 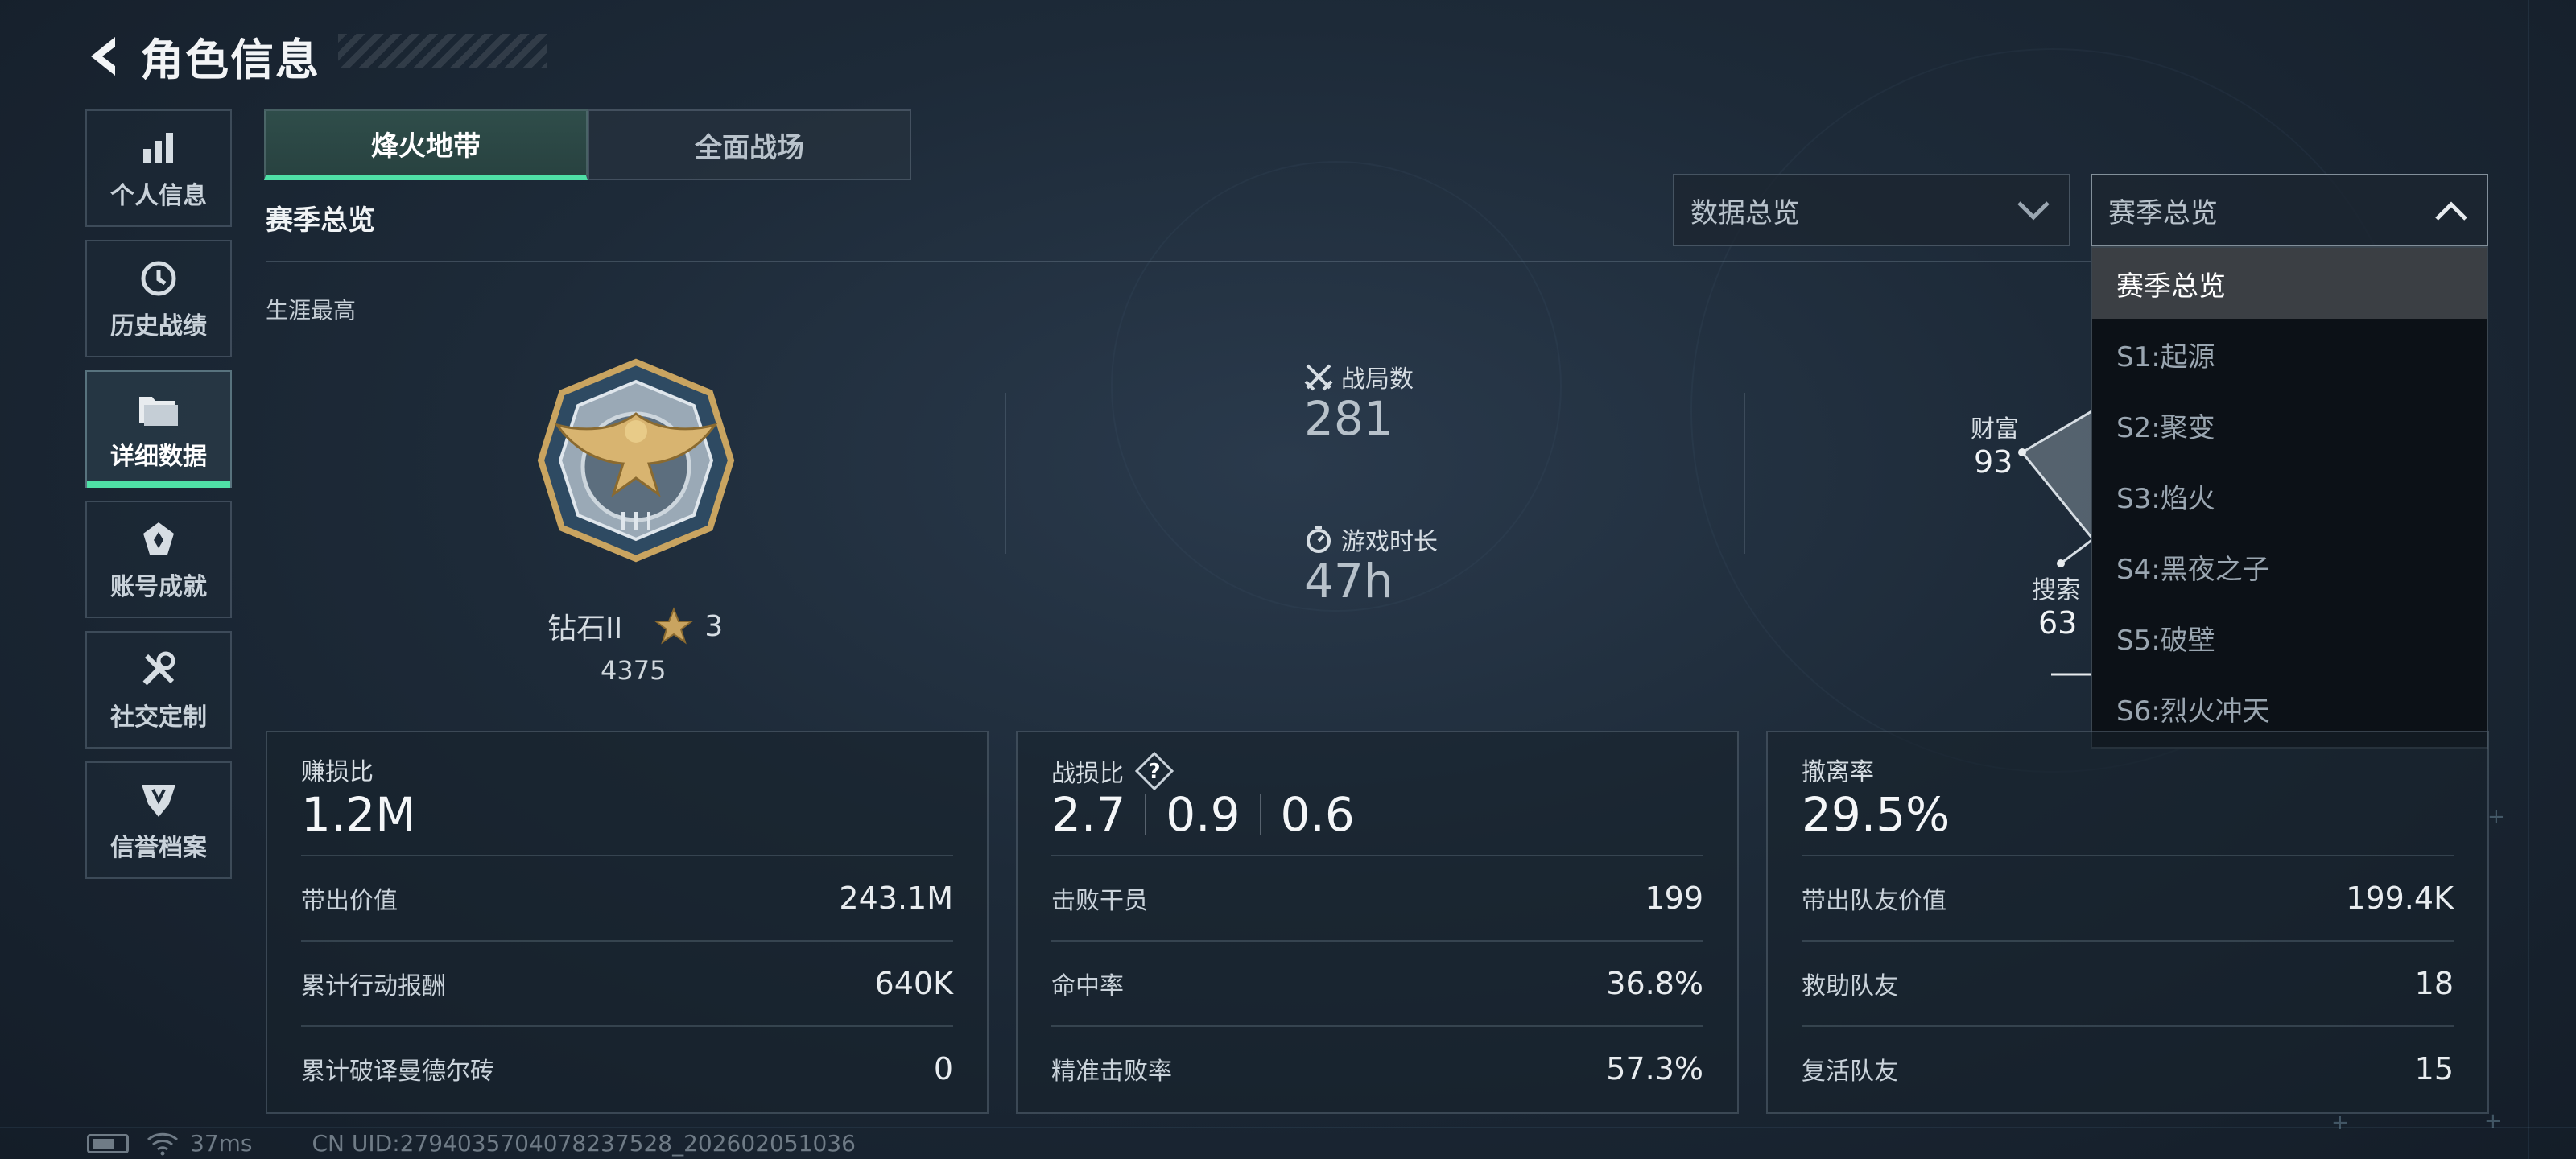 I want to click on data-type-select-value: 数据总览, so click(x=1745, y=212).